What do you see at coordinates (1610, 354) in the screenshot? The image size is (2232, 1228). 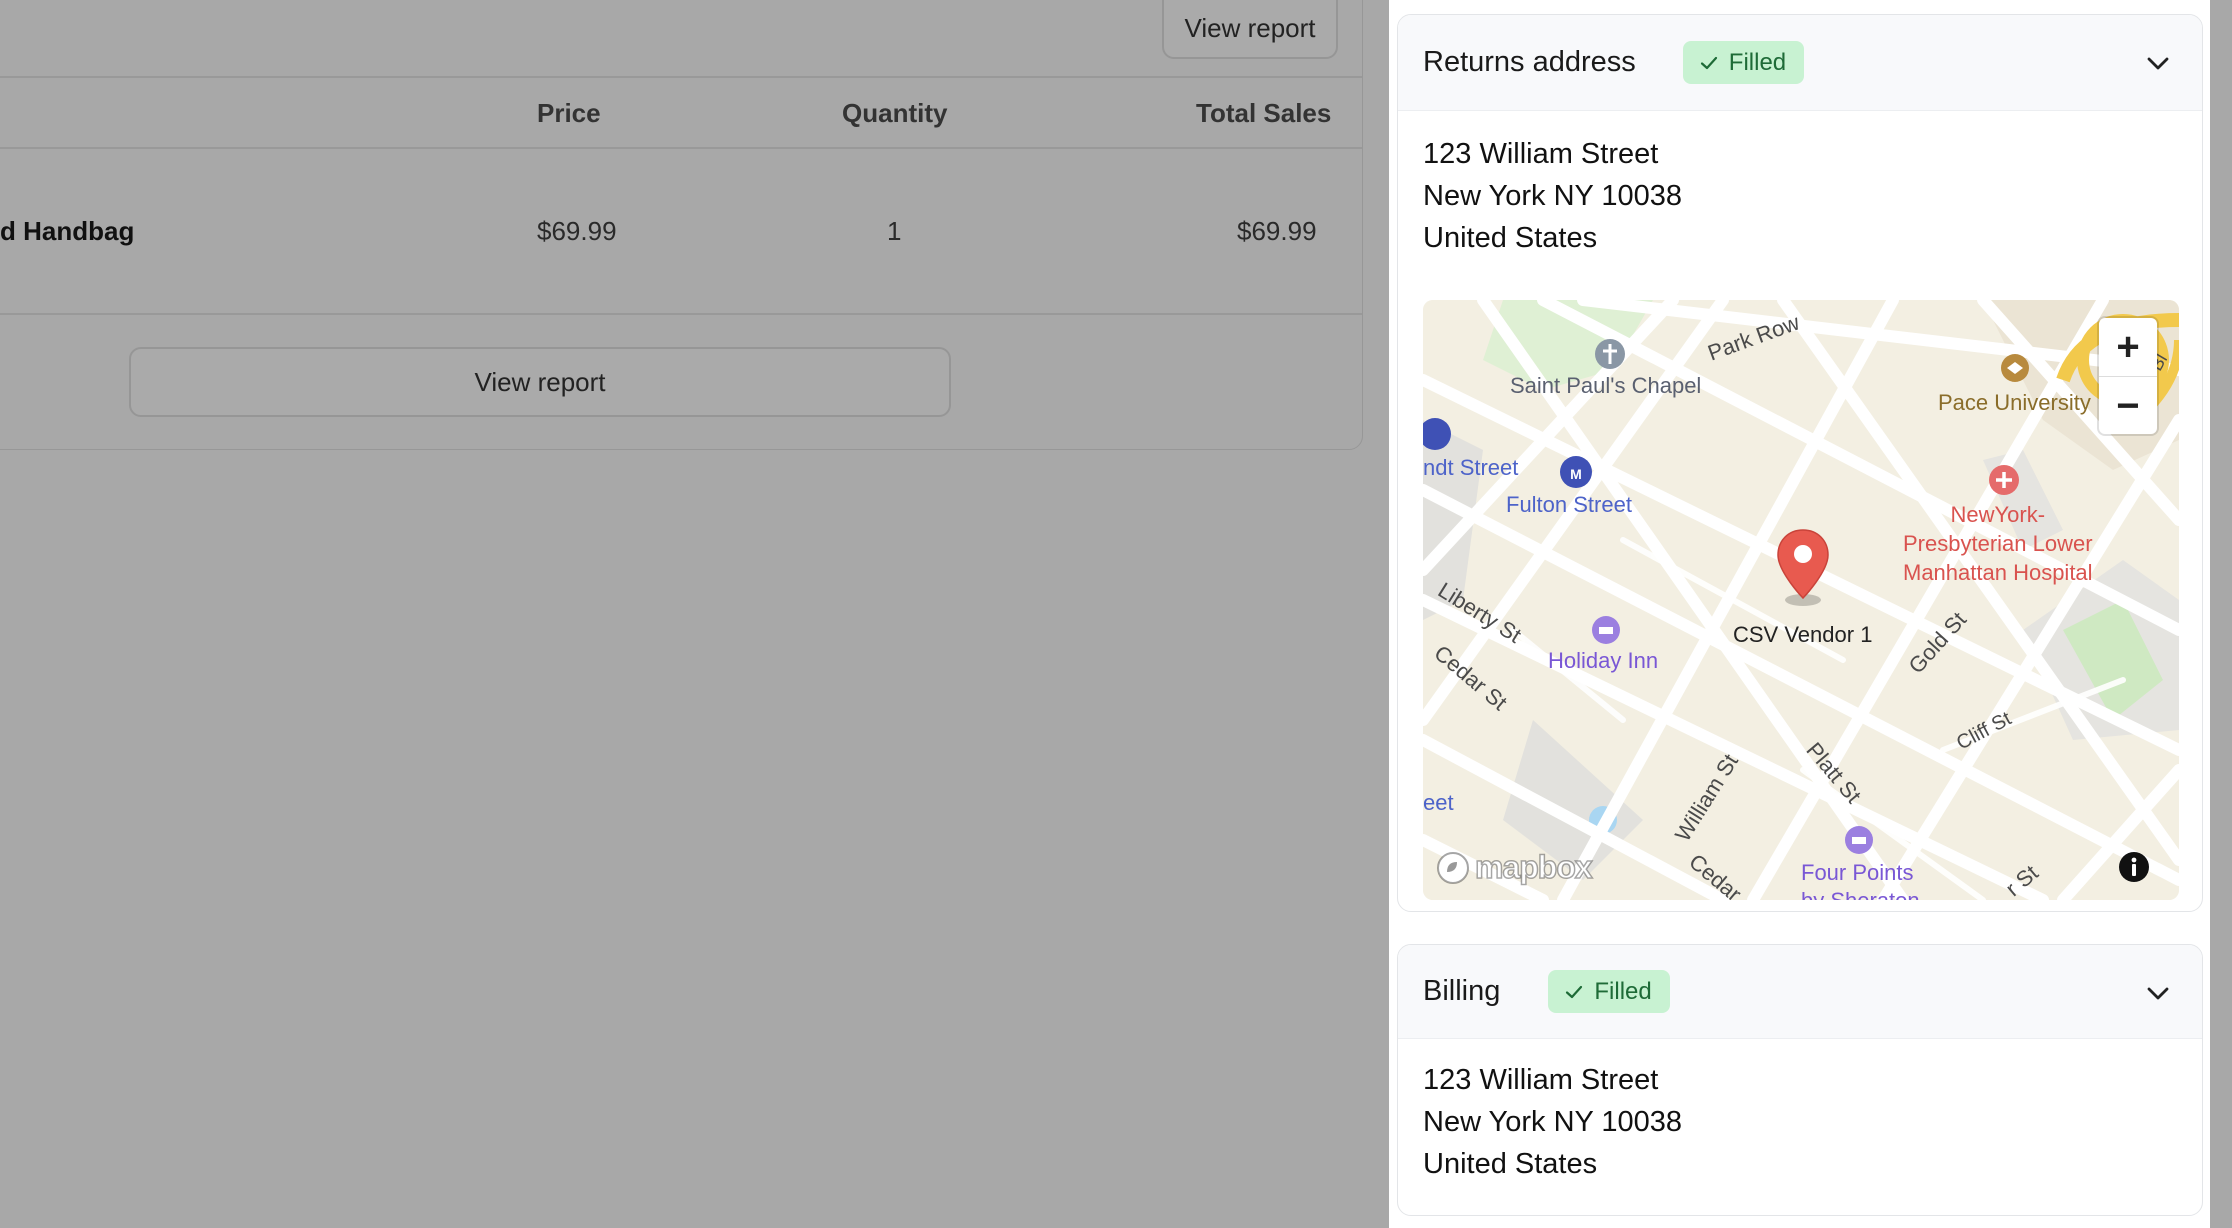 I see `church-icon` at bounding box center [1610, 354].